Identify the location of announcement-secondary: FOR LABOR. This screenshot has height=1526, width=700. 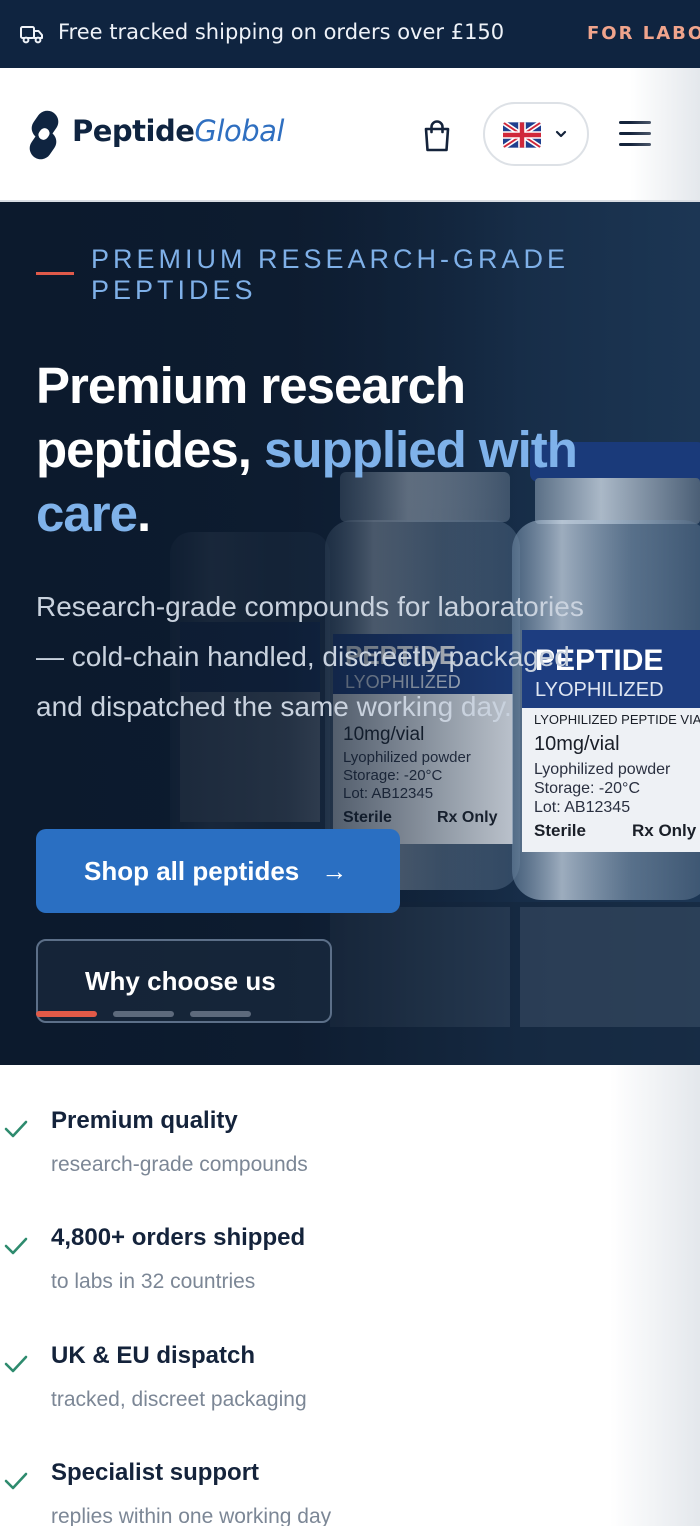
(643, 33).